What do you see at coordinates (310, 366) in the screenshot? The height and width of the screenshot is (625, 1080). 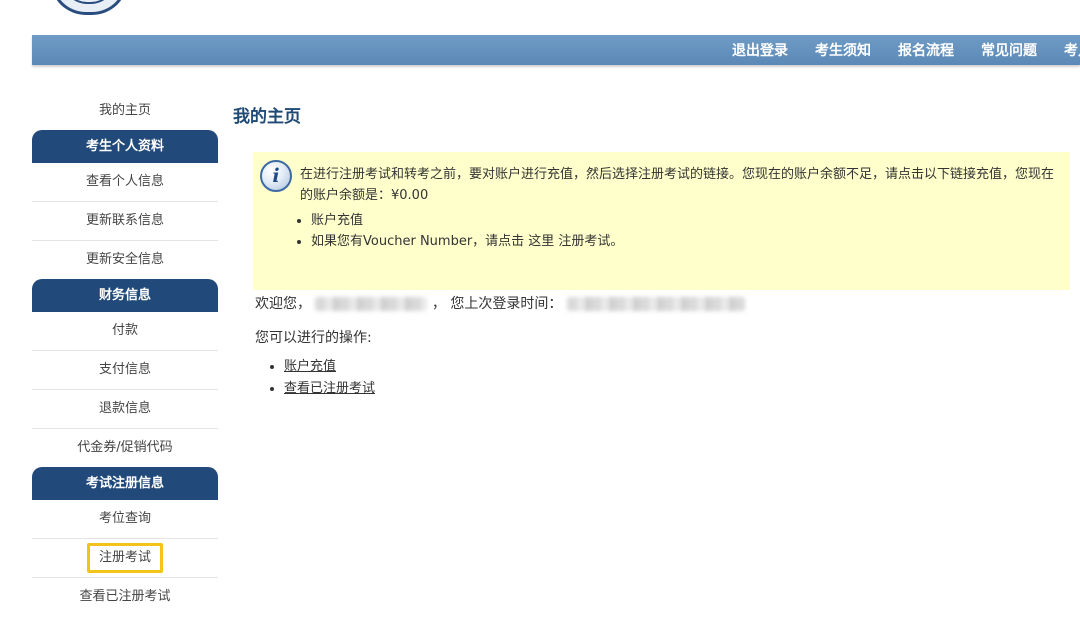 I see `recharge-link: 账户充值` at bounding box center [310, 366].